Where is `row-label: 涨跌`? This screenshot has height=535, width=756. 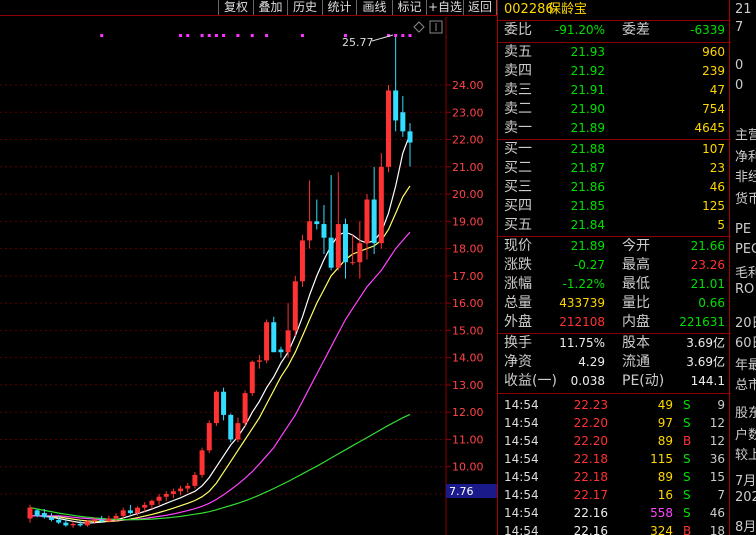
row-label: 涨跌 is located at coordinates (518, 265).